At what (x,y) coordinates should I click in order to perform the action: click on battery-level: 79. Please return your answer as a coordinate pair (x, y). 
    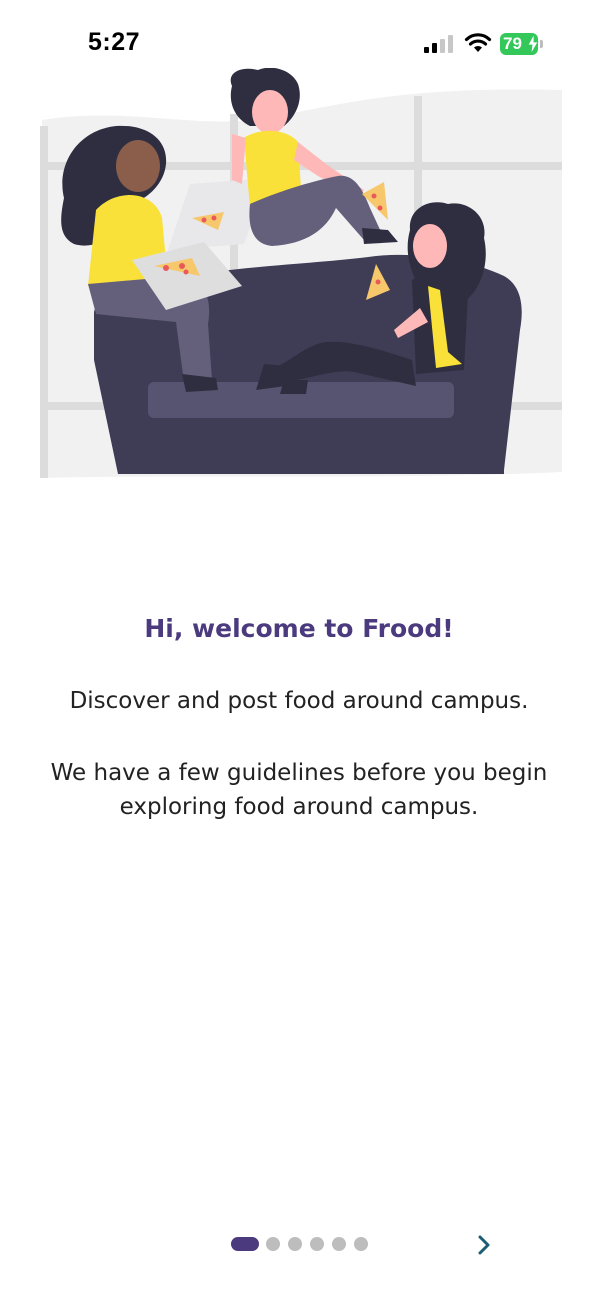
    Looking at the image, I should click on (512, 43).